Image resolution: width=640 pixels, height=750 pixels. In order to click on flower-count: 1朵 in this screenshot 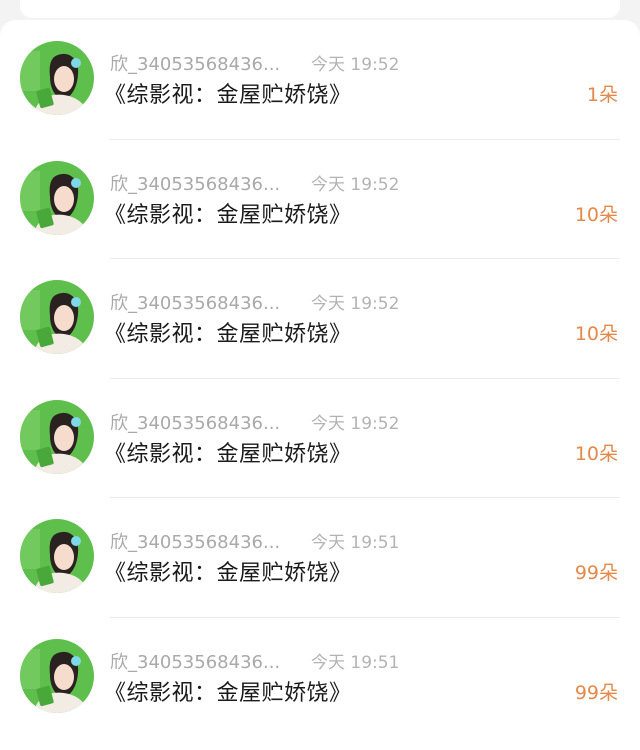, I will do `click(602, 95)`.